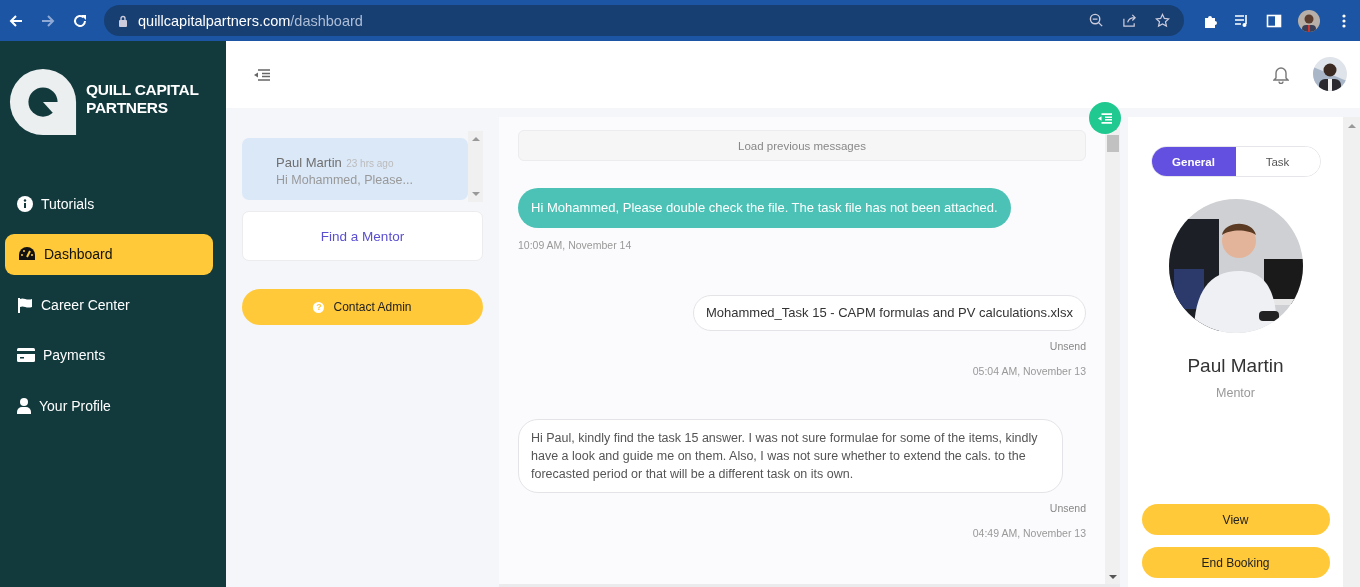  Describe the element at coordinates (109, 254) in the screenshot. I see `nav-item: Dashboard` at that location.